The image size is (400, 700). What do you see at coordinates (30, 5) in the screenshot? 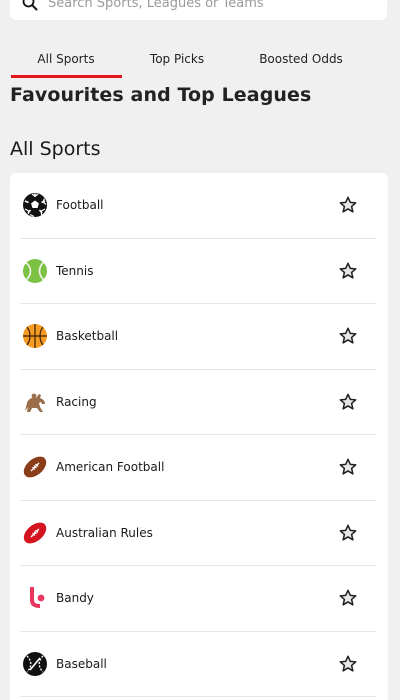
I see `search-icon` at bounding box center [30, 5].